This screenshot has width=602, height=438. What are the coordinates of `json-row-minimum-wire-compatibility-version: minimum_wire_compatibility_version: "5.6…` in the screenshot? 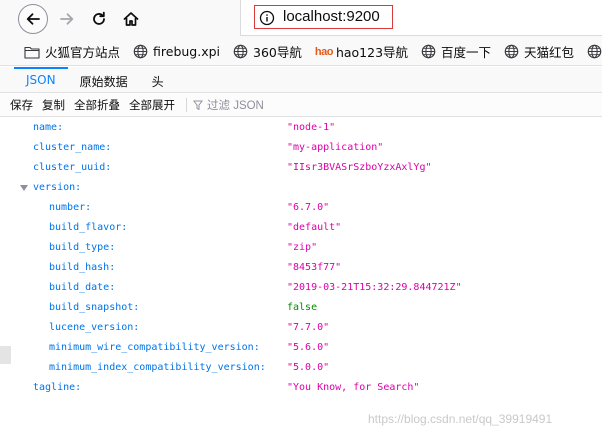 It's located at (301, 348).